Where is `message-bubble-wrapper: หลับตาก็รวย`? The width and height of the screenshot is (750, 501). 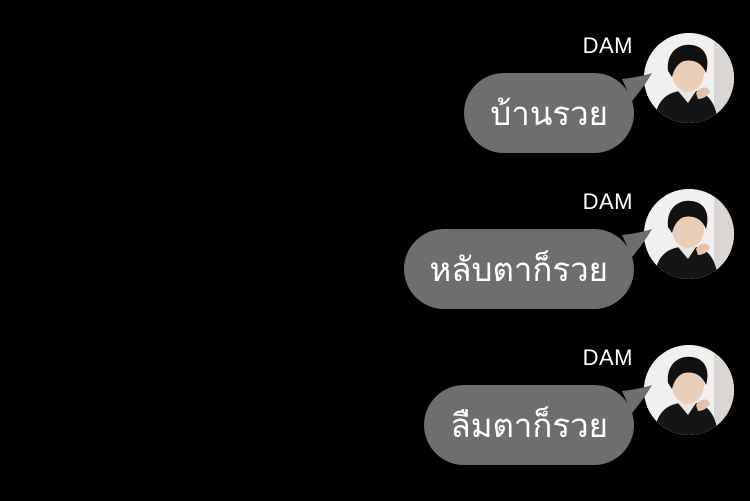
message-bubble-wrapper: หลับตาก็รวย is located at coordinates (527, 269).